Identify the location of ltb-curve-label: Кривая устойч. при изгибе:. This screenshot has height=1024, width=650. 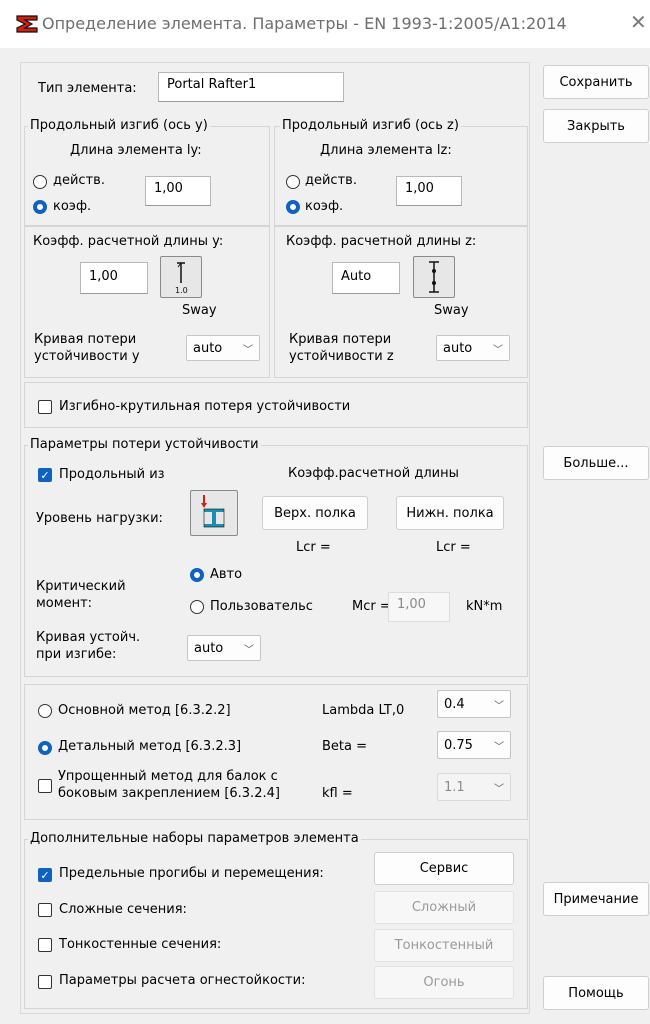
(88, 646).